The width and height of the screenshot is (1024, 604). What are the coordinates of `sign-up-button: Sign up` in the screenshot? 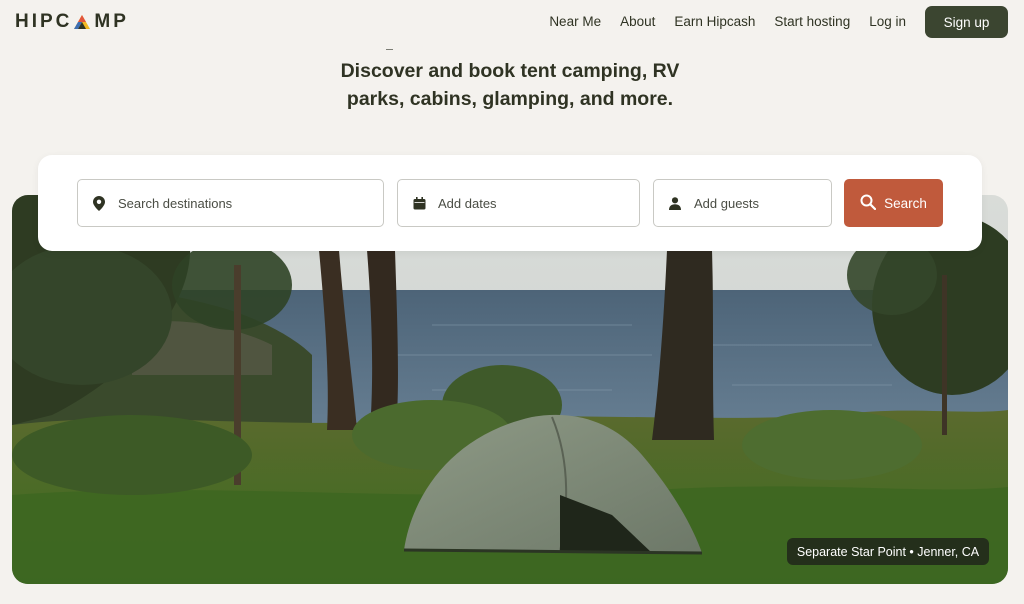 It's located at (966, 22).